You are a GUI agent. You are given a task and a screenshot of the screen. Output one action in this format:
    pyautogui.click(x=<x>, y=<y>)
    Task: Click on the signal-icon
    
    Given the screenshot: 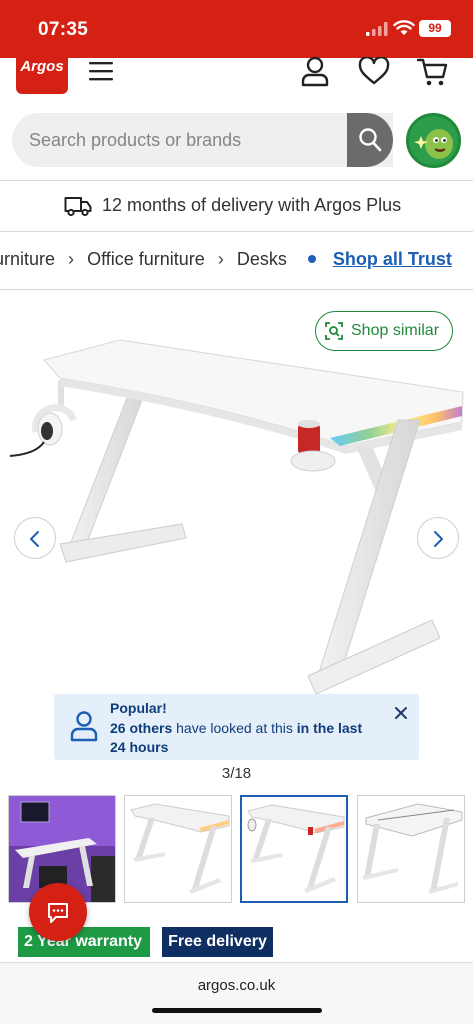 What is the action you would take?
    pyautogui.click(x=377, y=29)
    